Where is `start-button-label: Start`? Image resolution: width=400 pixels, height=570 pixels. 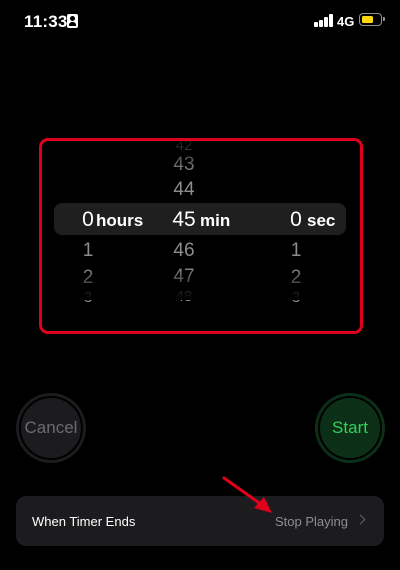
start-button-label: Start is located at coordinates (350, 428).